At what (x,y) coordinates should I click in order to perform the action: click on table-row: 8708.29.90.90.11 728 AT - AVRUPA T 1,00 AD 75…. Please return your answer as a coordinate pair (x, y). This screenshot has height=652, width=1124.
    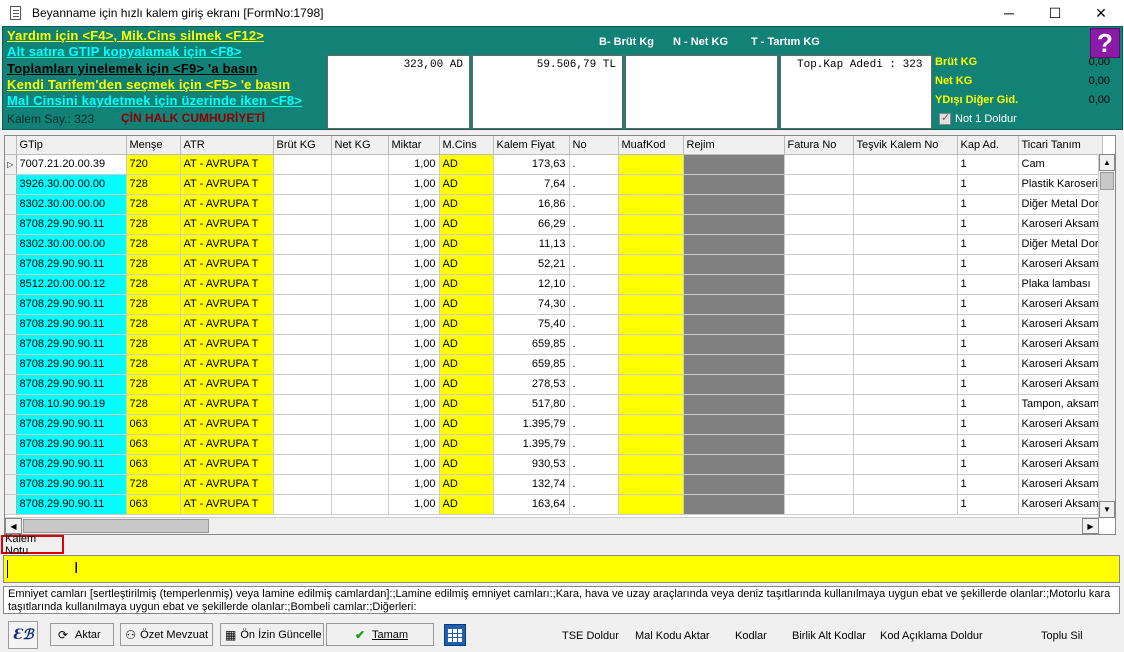
    Looking at the image, I should click on (554, 324).